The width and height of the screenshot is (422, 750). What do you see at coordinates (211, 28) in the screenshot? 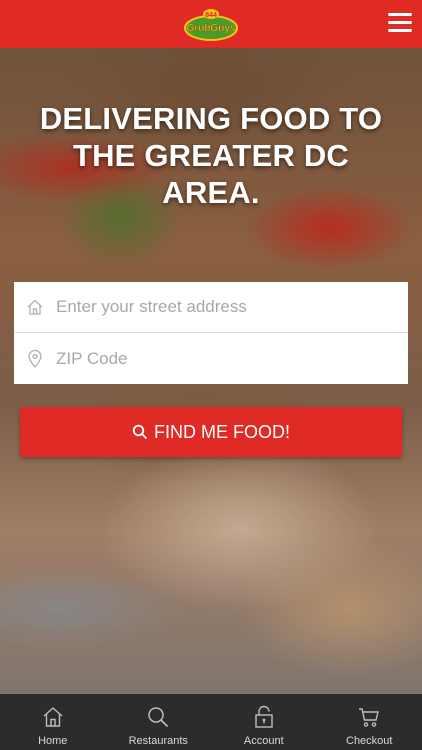
I see `logo-name: GrubGuys` at bounding box center [211, 28].